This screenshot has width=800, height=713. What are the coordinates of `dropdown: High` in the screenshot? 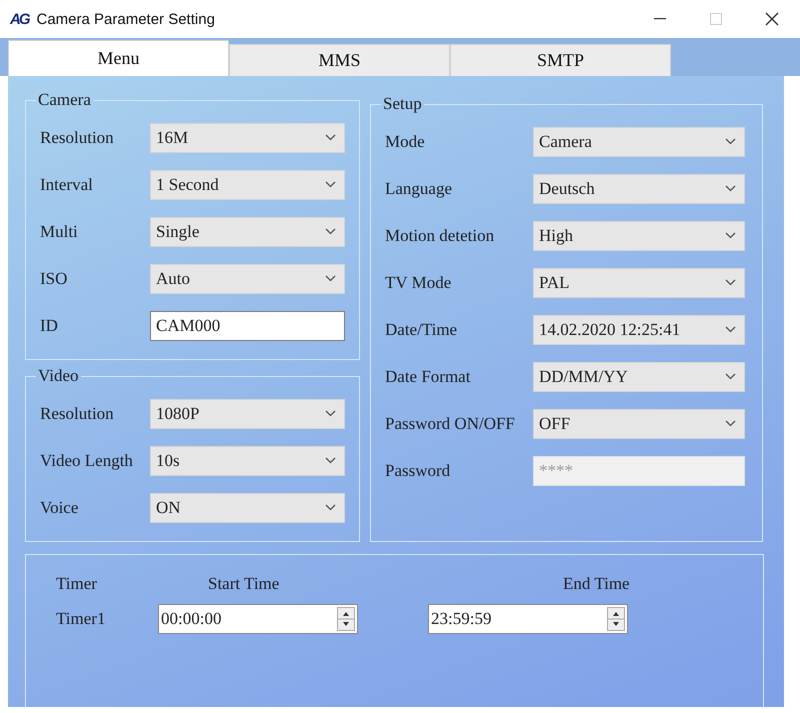 It's located at (639, 235).